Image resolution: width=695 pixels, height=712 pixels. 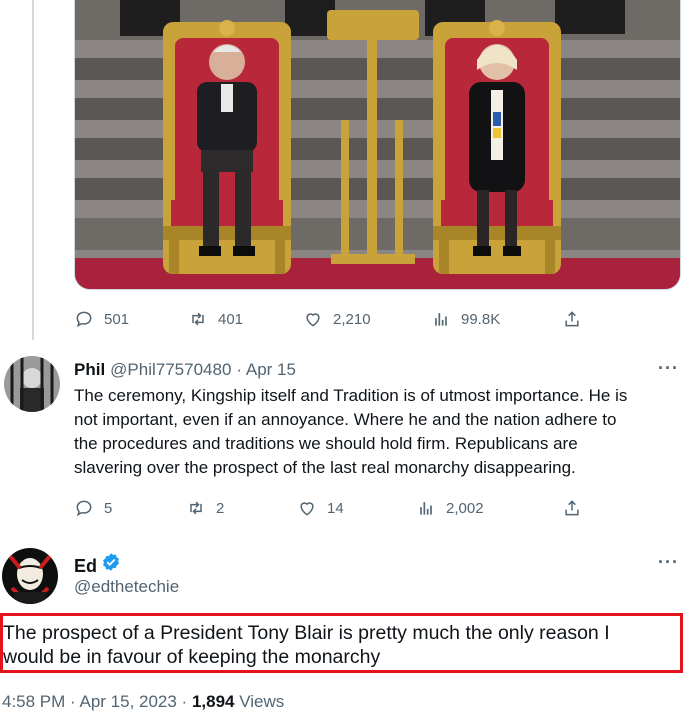 I want to click on reply-tweet-actions: 5 2 14 2,002, so click(x=334, y=508).